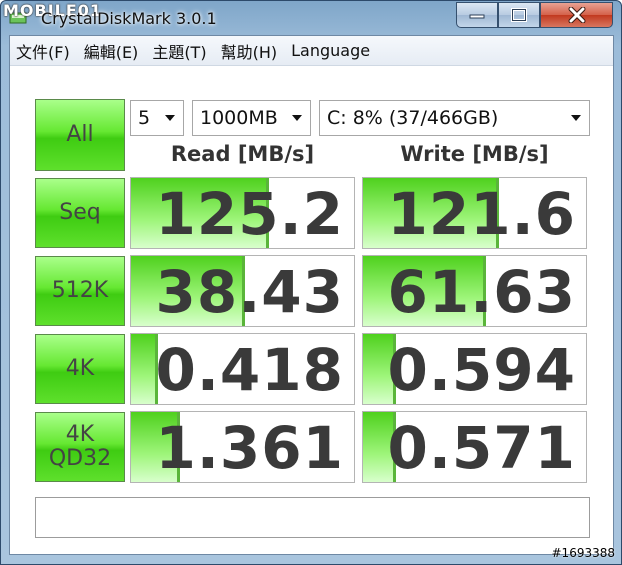  I want to click on 4k-qd32-read-value: 1.361, so click(249, 448).